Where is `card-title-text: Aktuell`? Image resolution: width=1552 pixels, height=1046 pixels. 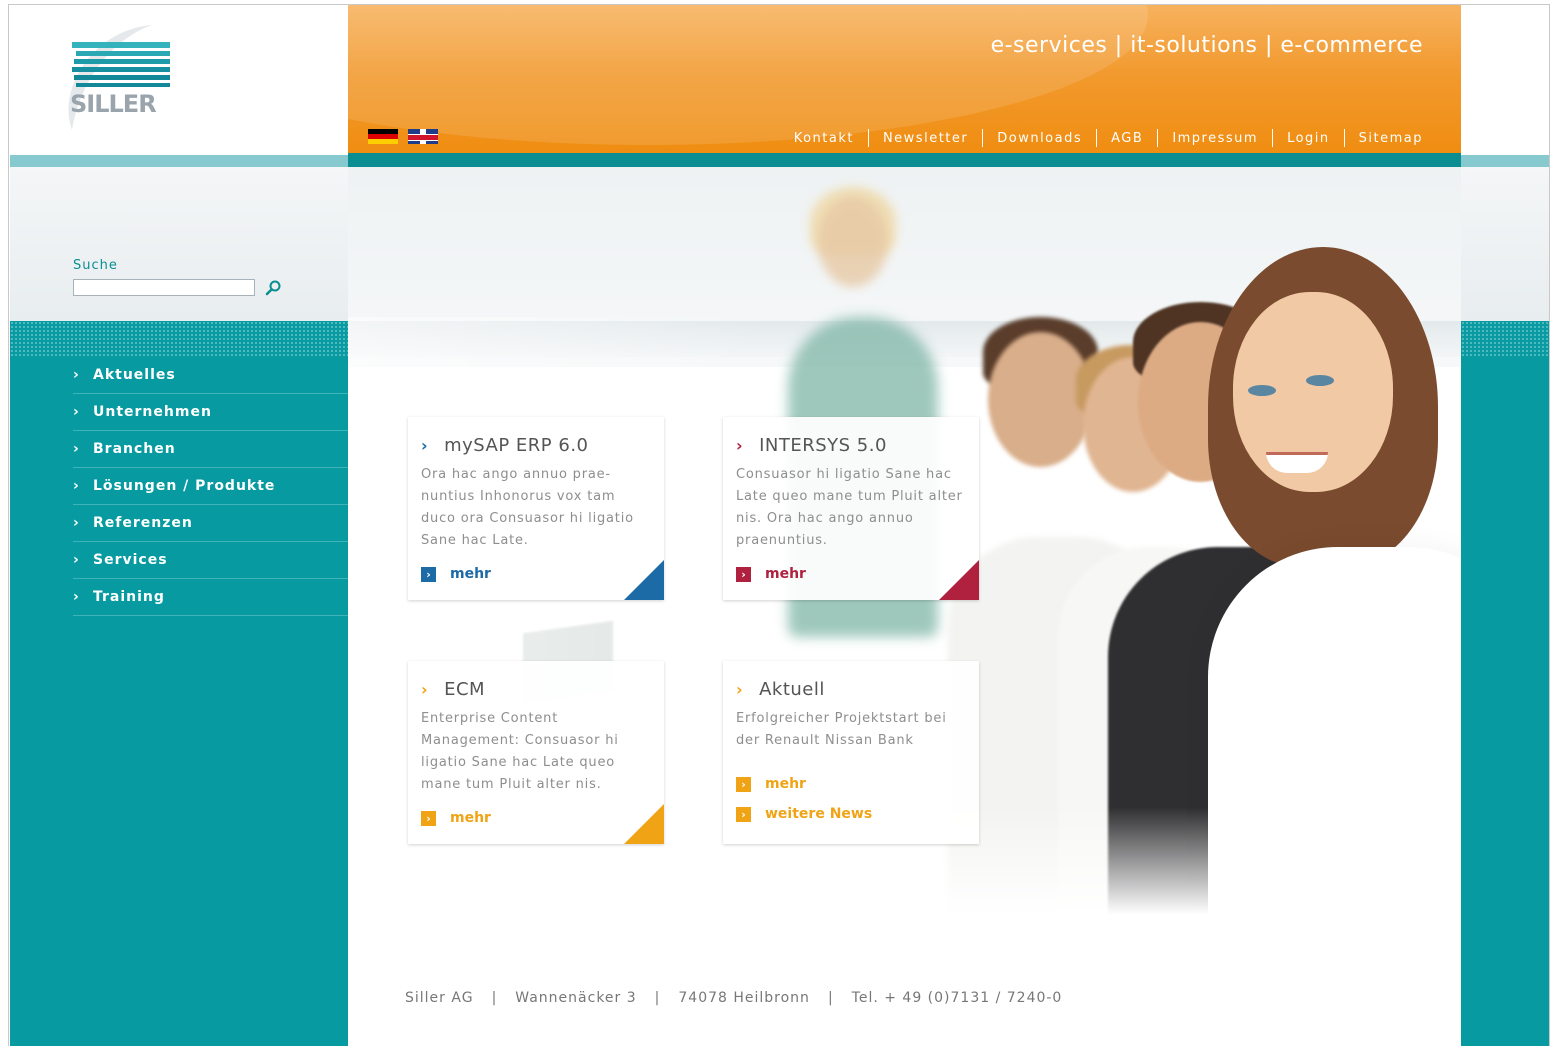
card-title-text: Aktuell is located at coordinates (792, 689).